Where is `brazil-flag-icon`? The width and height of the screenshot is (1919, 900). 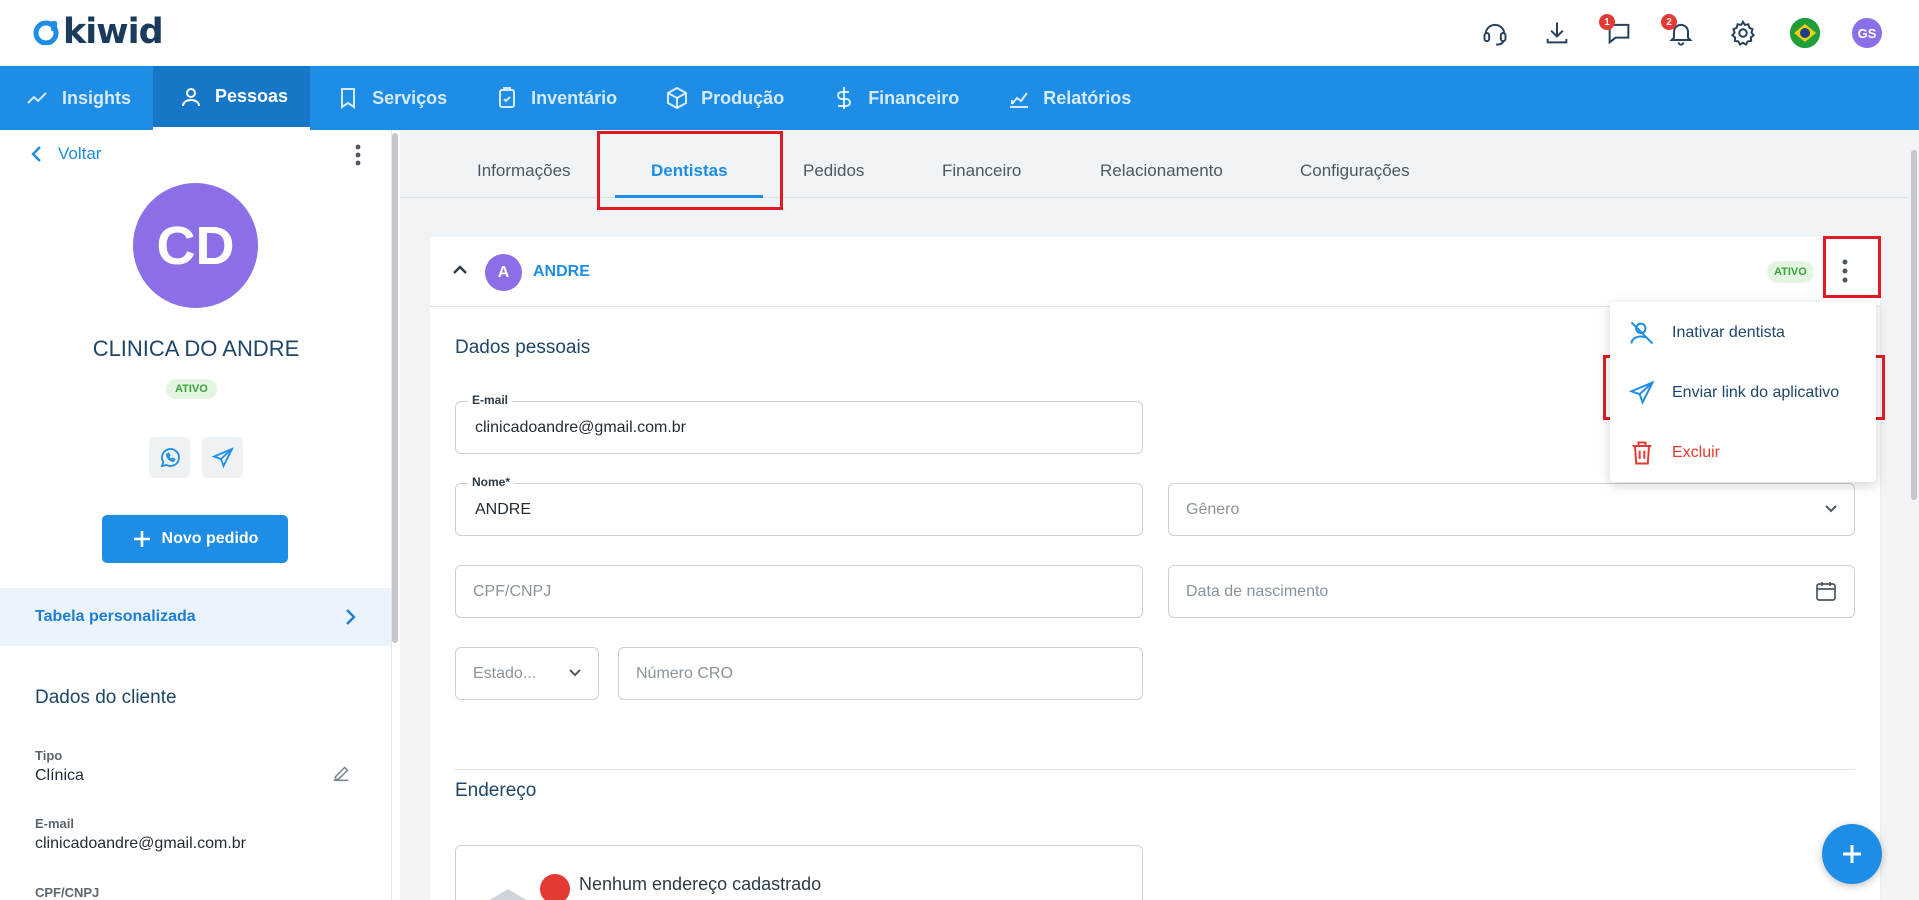
brazil-flag-icon is located at coordinates (1805, 33).